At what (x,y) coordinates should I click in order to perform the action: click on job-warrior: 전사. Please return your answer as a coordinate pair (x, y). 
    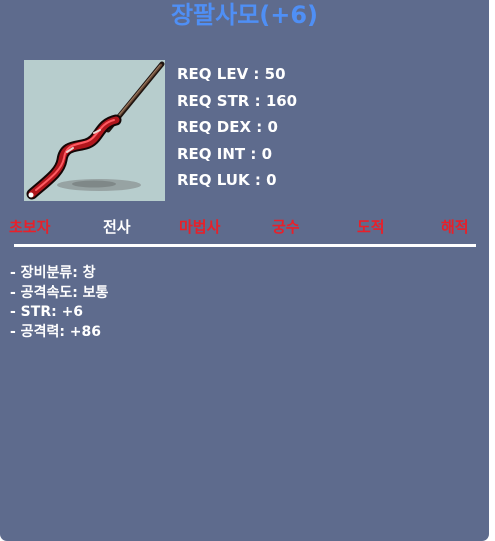
    Looking at the image, I should click on (117, 227).